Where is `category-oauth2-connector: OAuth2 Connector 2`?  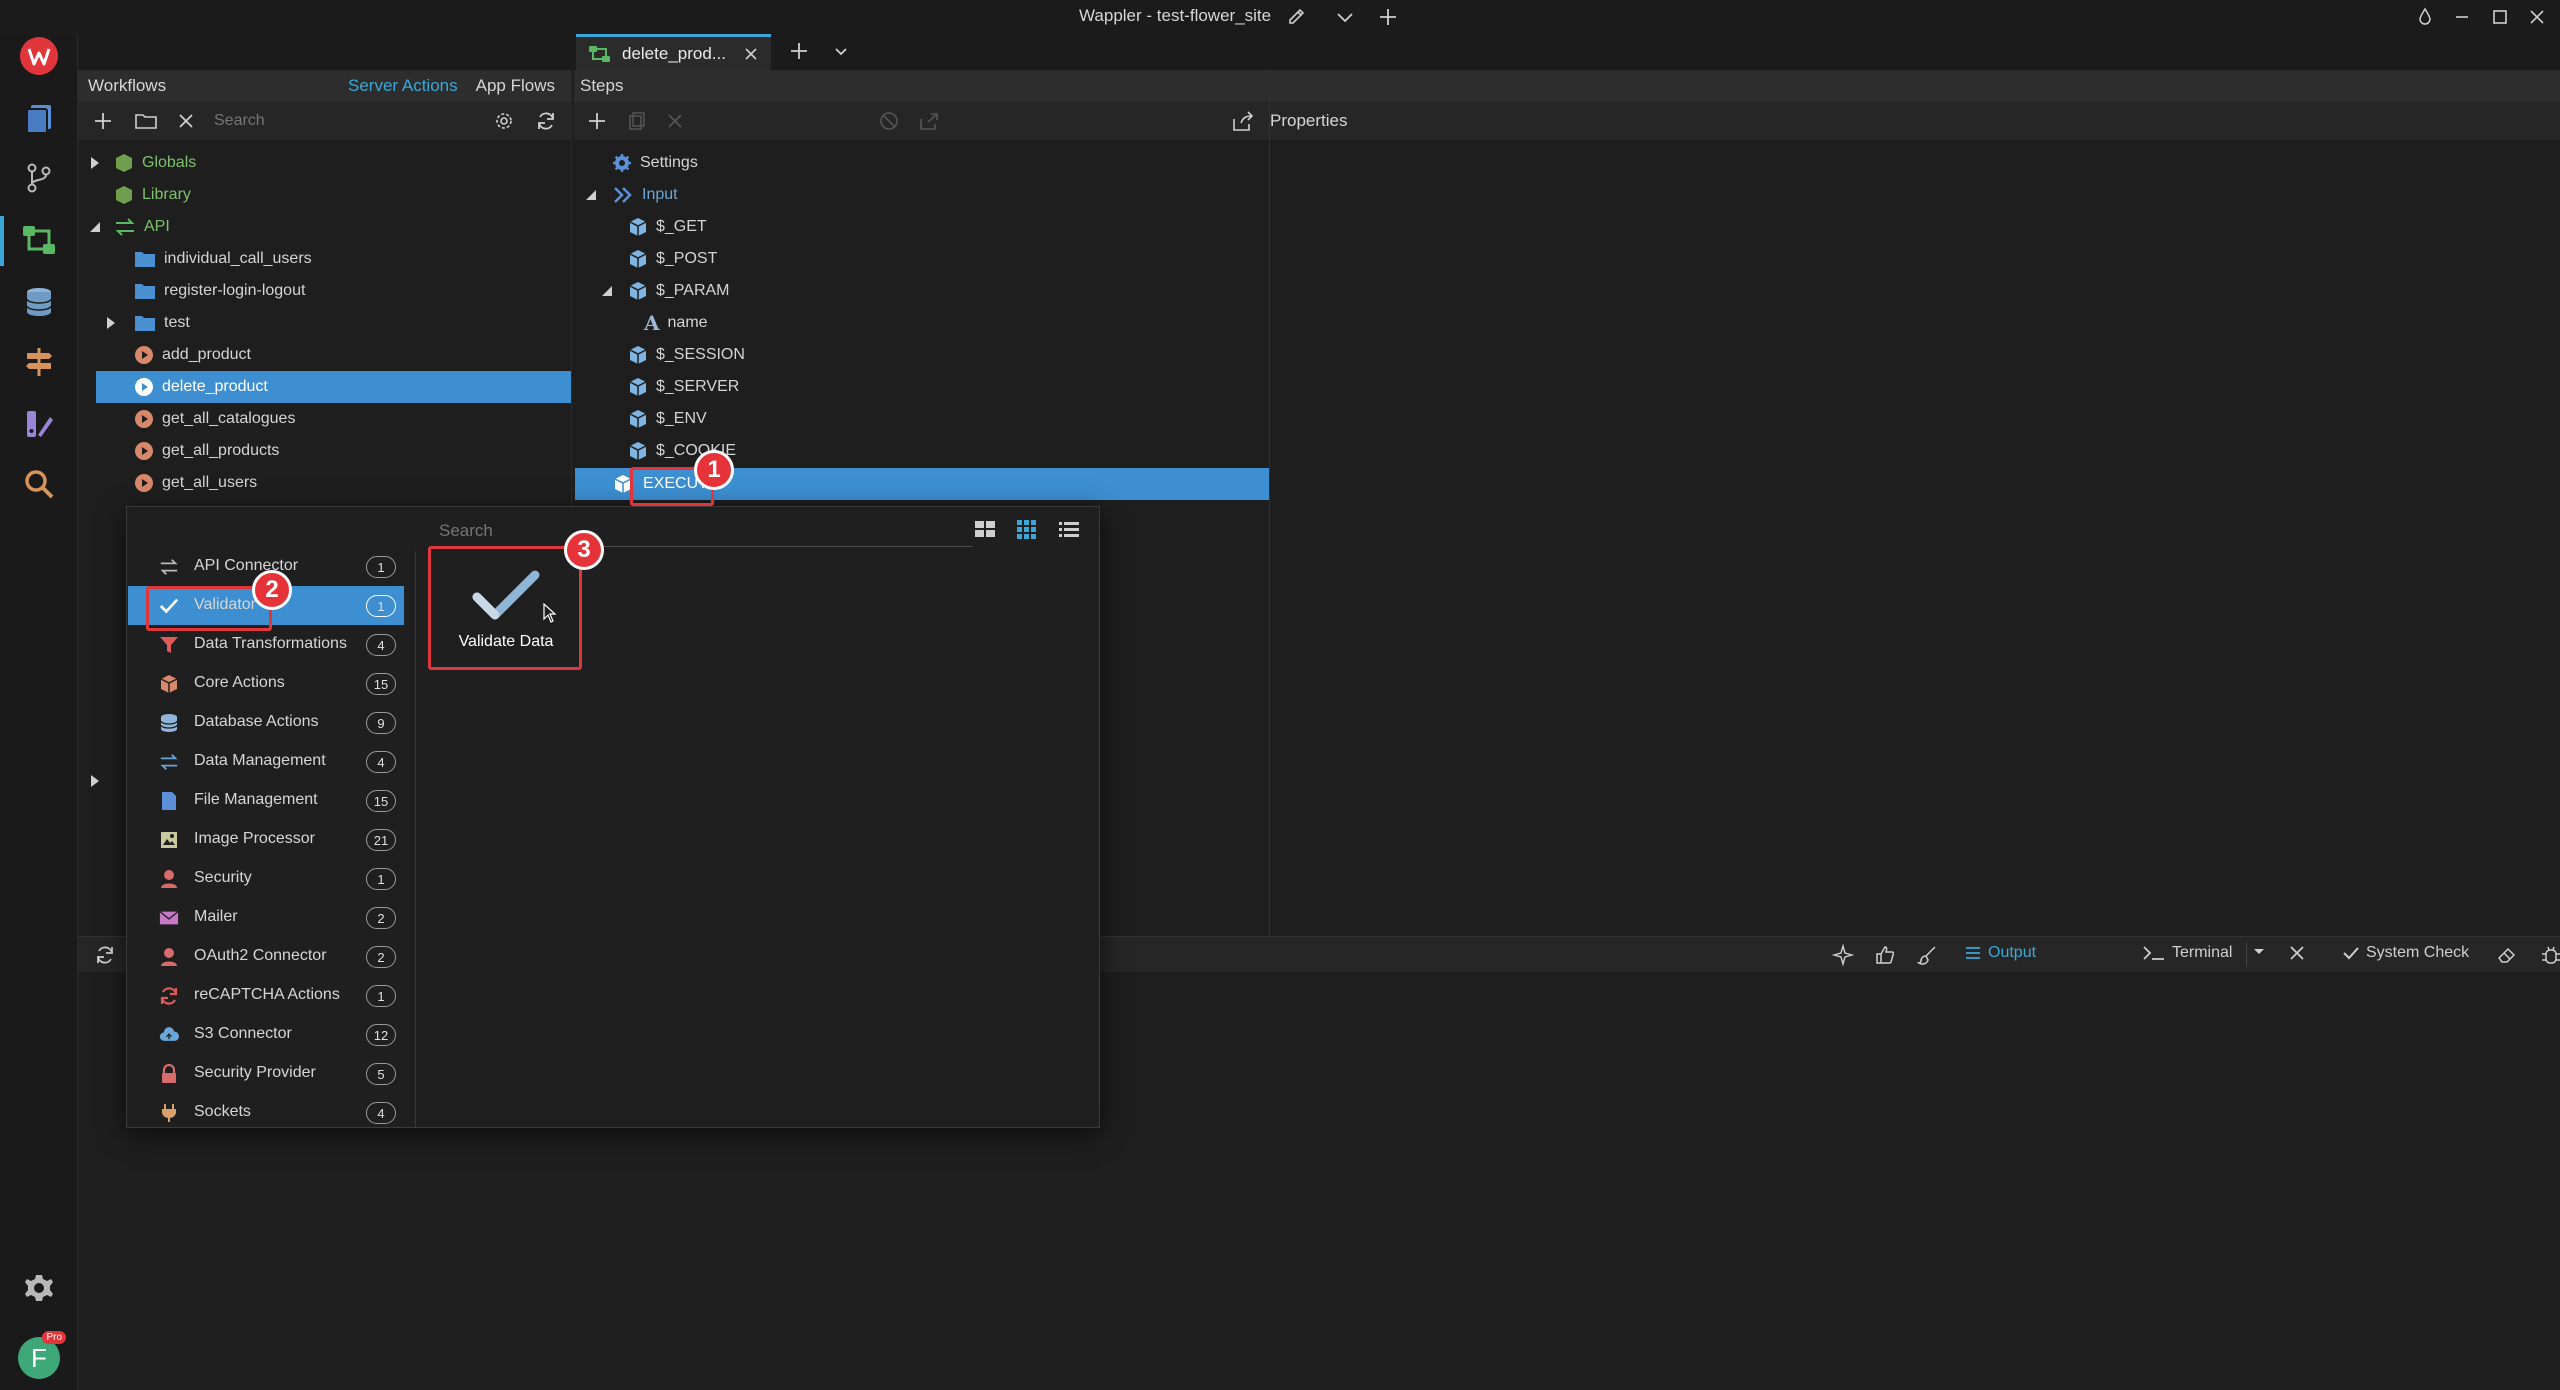 category-oauth2-connector: OAuth2 Connector 2 is located at coordinates (266, 956).